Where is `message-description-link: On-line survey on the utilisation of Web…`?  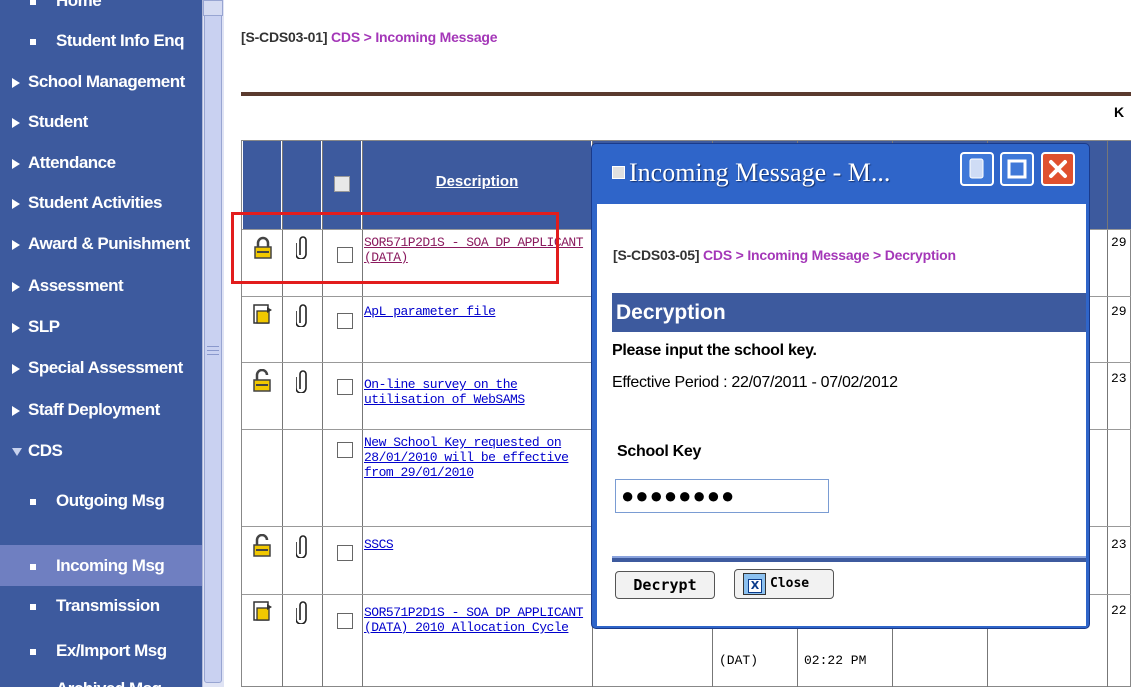 message-description-link: On-line survey on the utilisation of Web… is located at coordinates (474, 392).